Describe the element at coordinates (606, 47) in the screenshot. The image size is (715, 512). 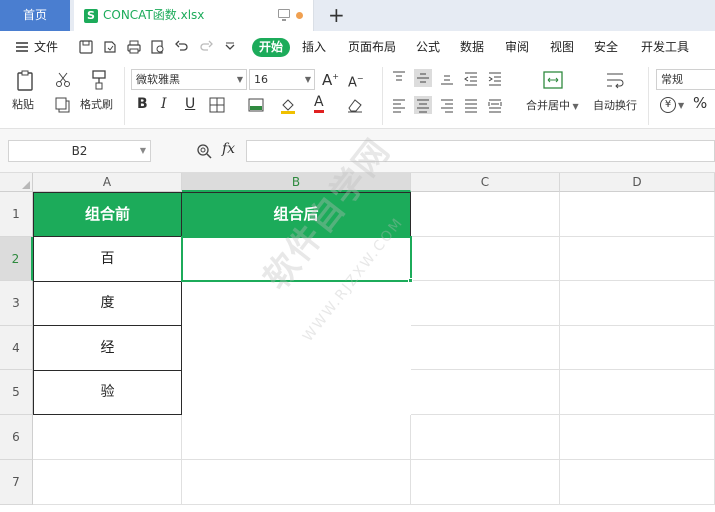
I see `tab-security: 安全` at that location.